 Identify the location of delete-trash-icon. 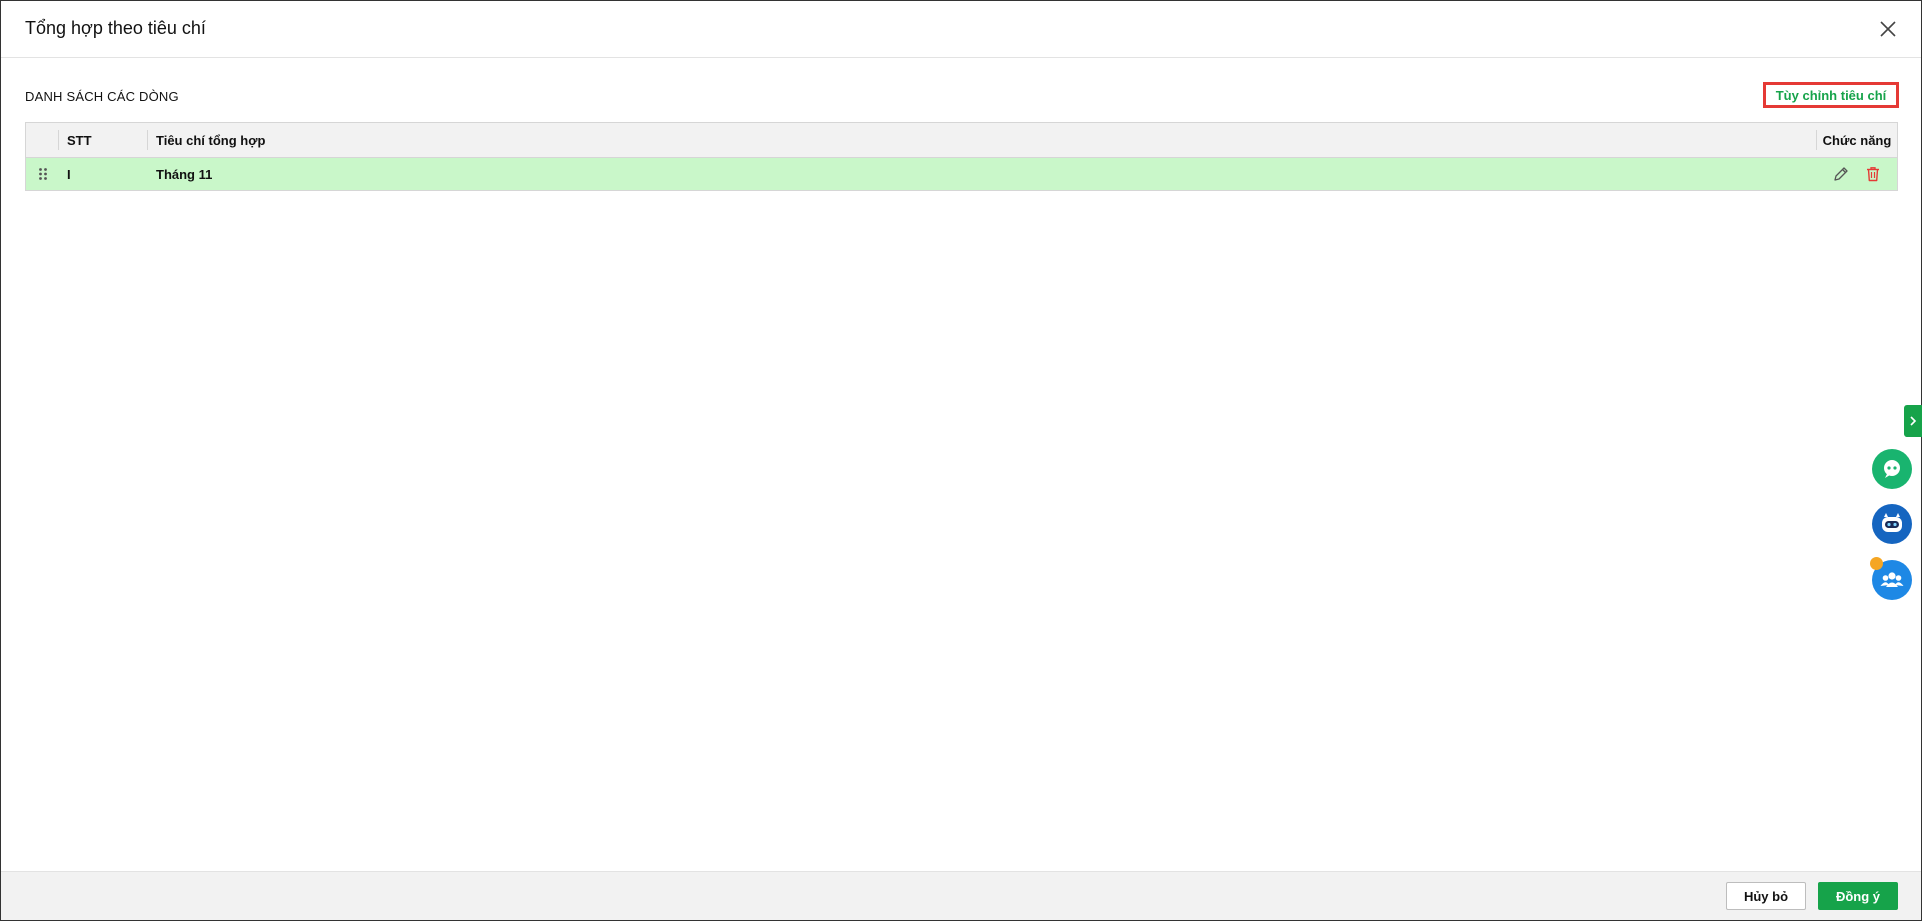
(1873, 174).